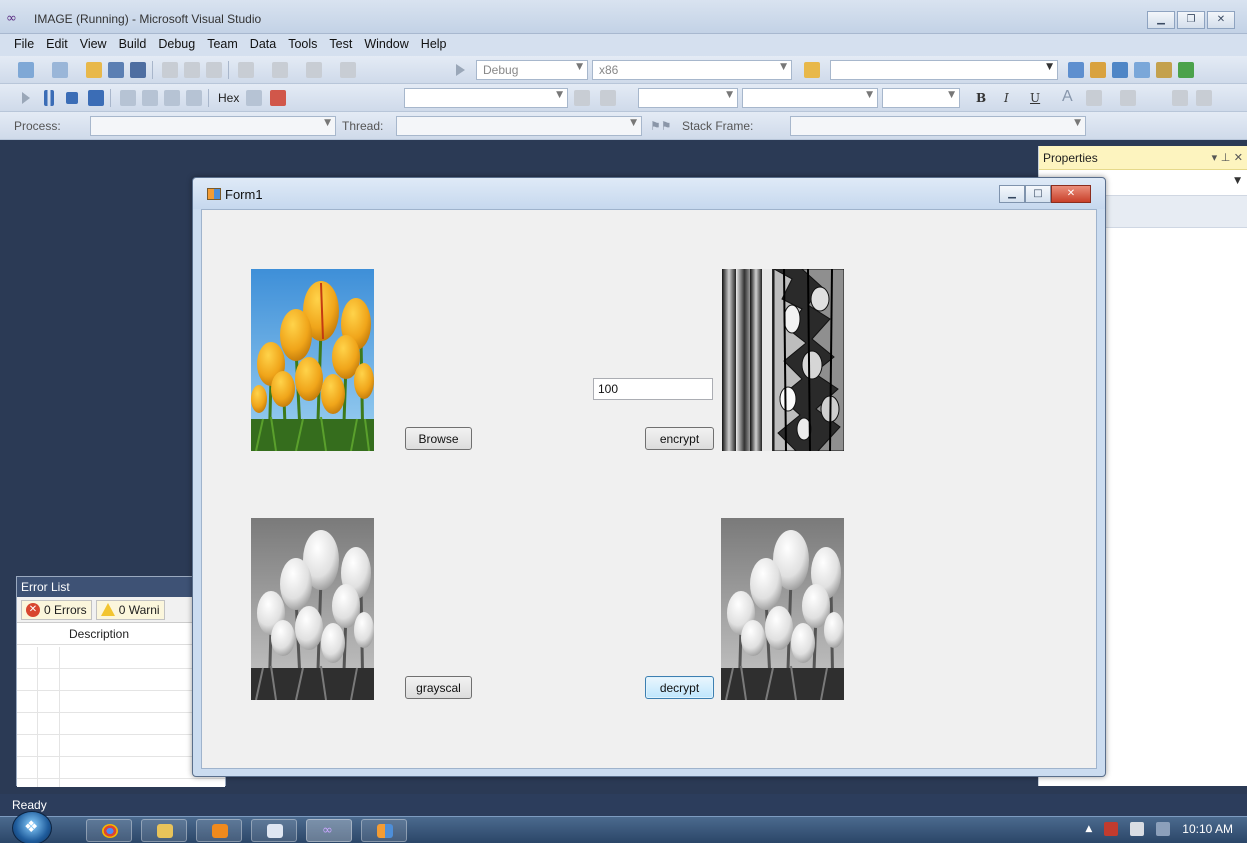 This screenshot has height=843, width=1247. I want to click on form1-titlebar: Form1 ▁ □ ✕, so click(649, 193).